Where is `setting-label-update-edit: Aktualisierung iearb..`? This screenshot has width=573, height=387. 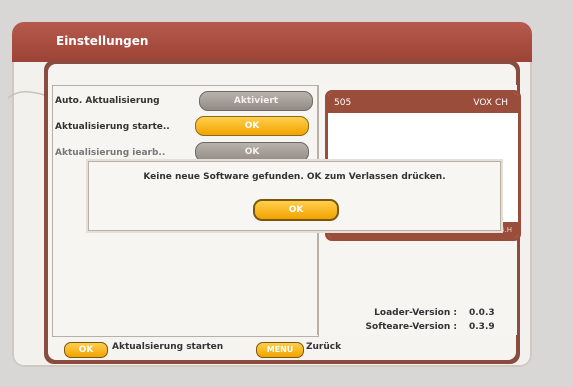
setting-label-update-edit: Aktualisierung iearb.. is located at coordinates (110, 153).